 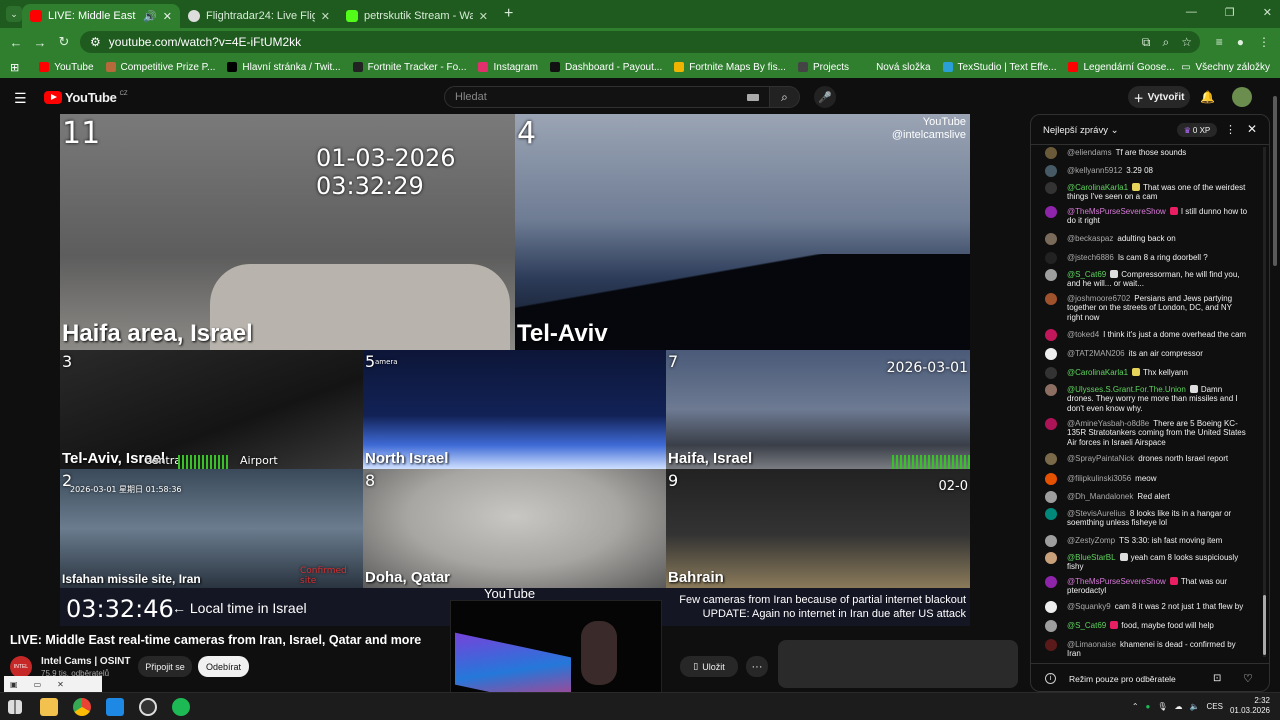 I want to click on chat-author-name: @Dh_Mandalonek, so click(x=1100, y=496).